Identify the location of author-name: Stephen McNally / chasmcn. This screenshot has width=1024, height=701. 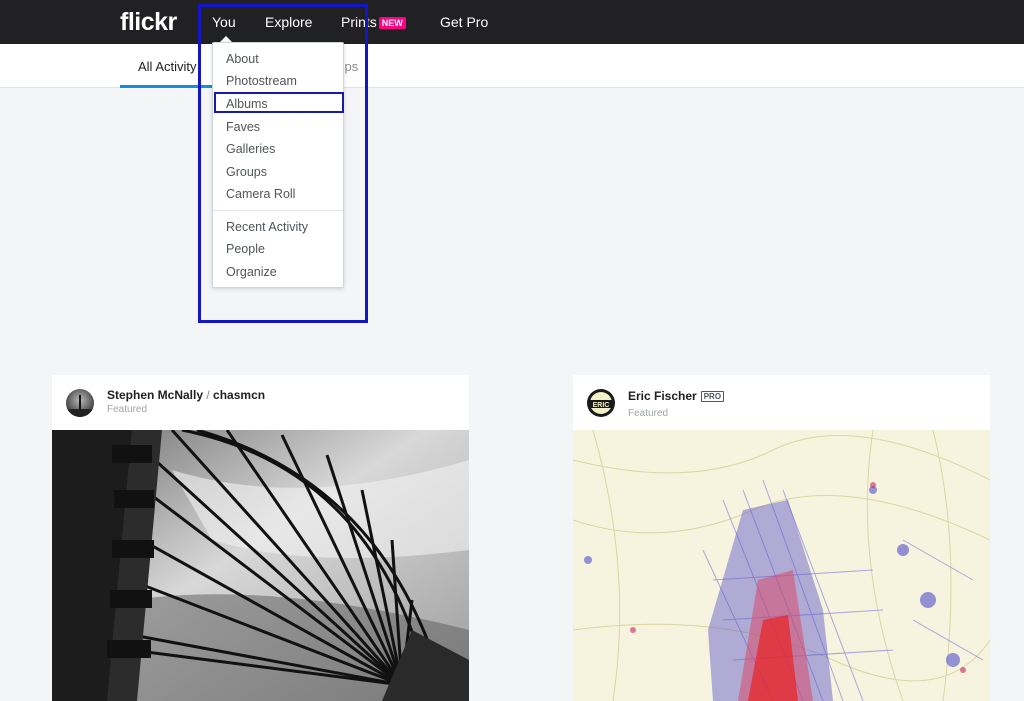
(186, 395).